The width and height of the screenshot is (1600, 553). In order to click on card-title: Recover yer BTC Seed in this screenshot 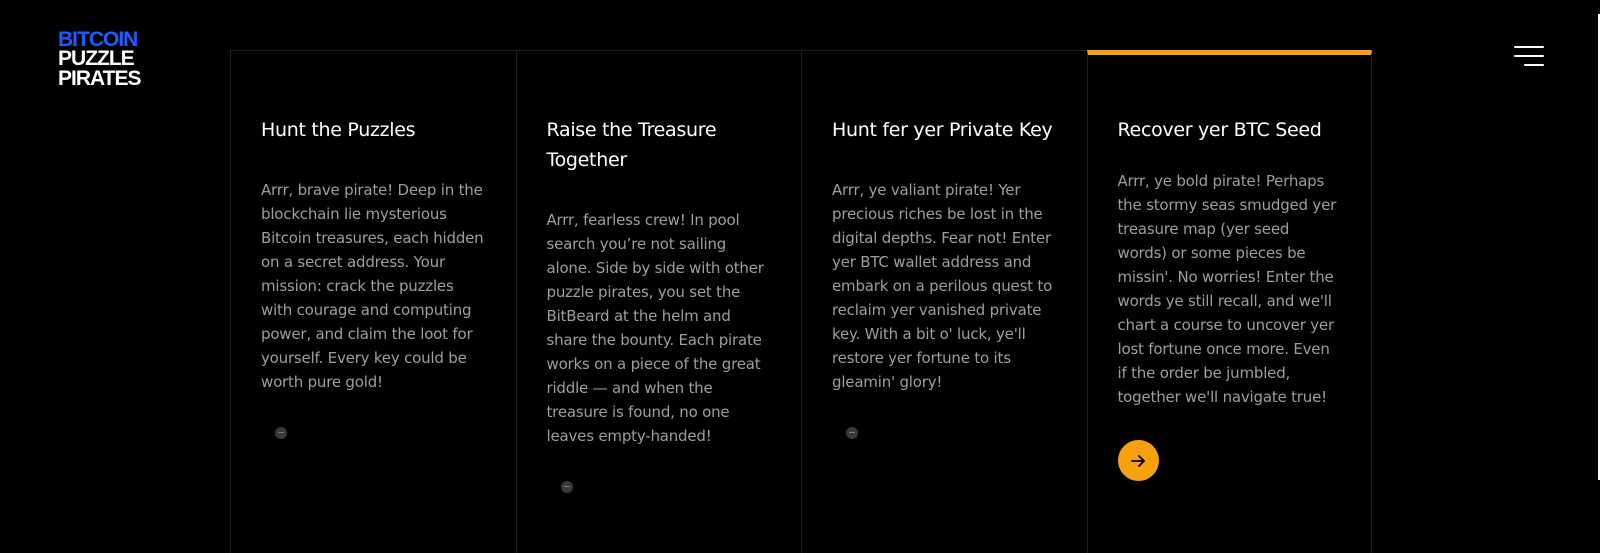, I will do `click(1219, 130)`.